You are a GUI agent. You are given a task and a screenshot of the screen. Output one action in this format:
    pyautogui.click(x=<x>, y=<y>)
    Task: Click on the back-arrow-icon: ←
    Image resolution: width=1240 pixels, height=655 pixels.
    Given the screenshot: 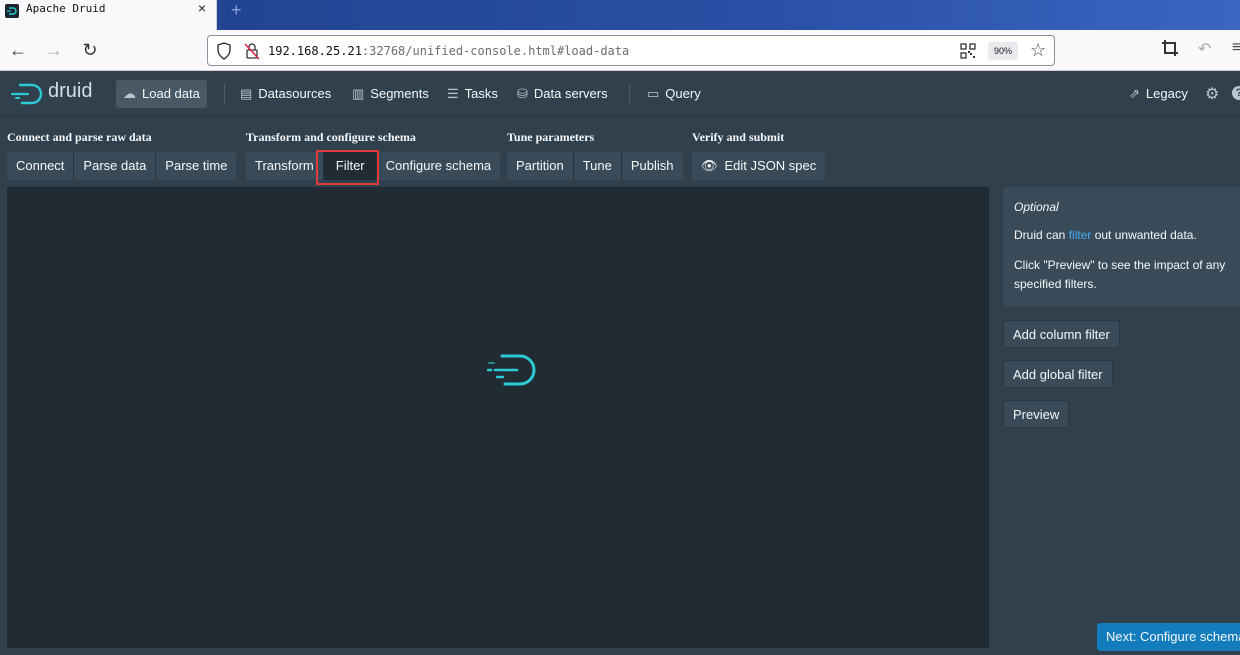 What is the action you would take?
    pyautogui.click(x=18, y=50)
    